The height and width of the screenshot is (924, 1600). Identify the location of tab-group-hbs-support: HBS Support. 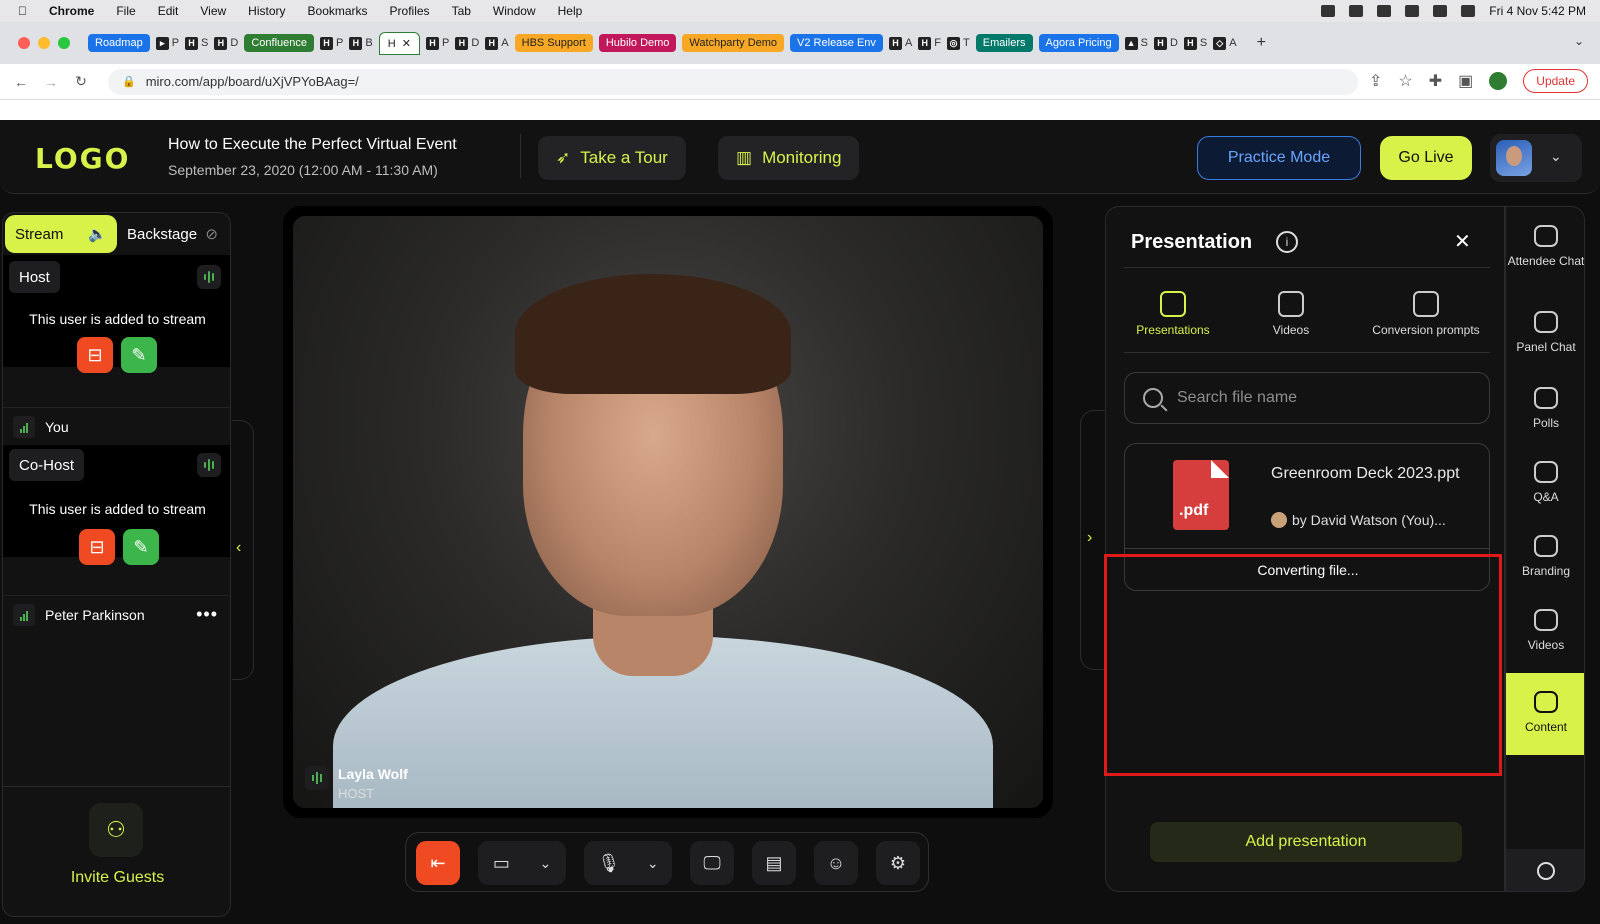
(553, 43).